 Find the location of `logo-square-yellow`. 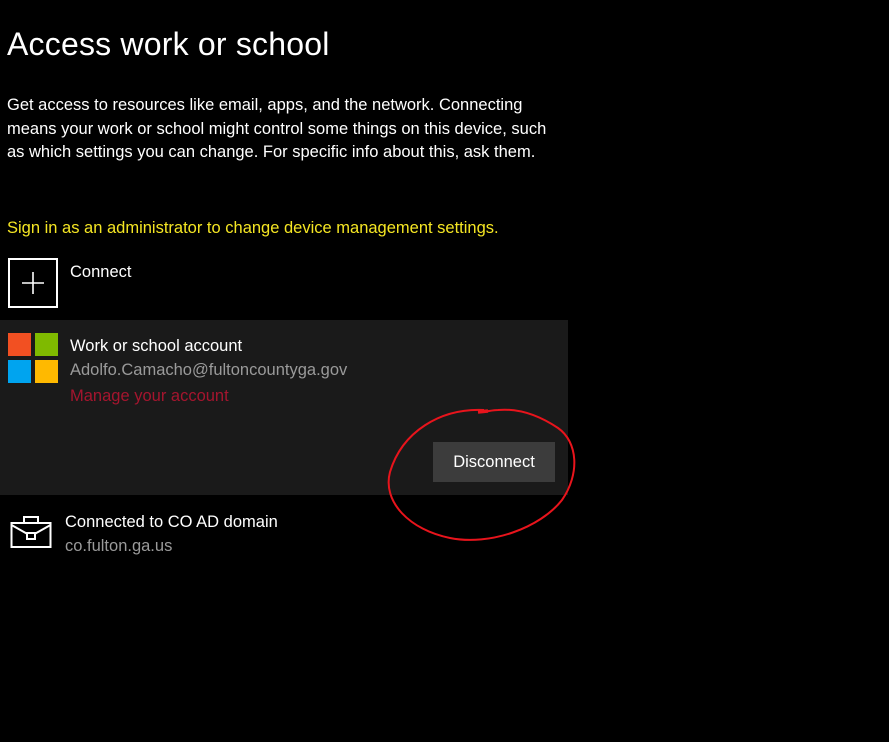

logo-square-yellow is located at coordinates (46, 371).